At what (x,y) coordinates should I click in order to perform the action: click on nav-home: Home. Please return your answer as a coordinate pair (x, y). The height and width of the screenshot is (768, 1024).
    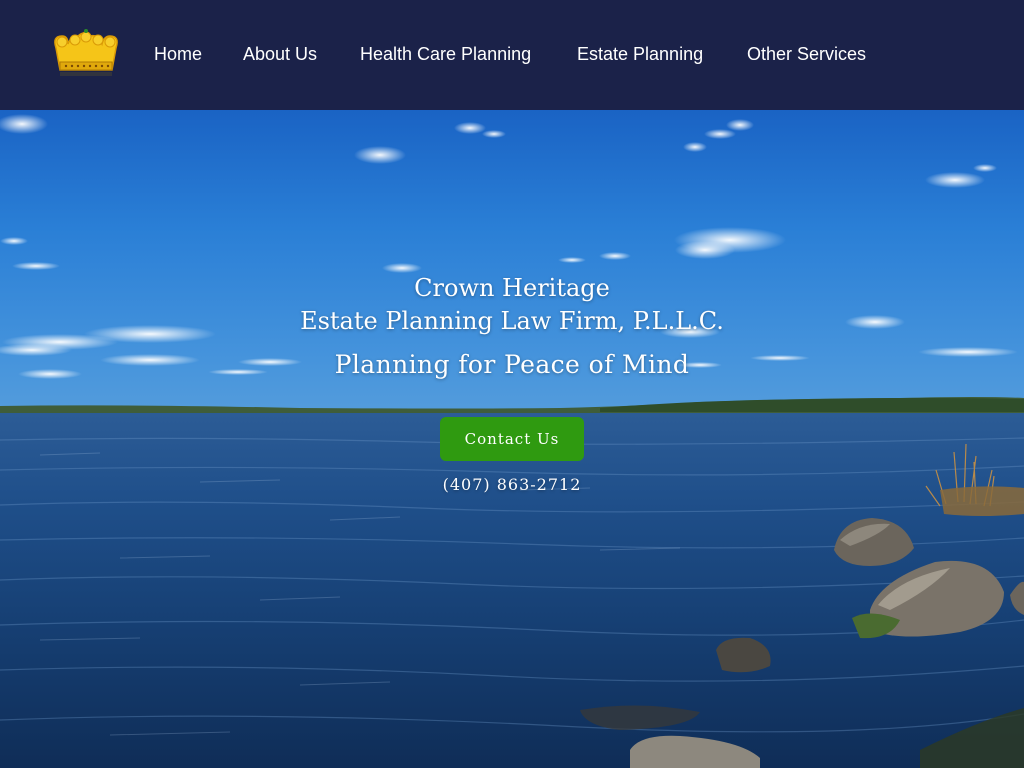
    Looking at the image, I should click on (178, 54).